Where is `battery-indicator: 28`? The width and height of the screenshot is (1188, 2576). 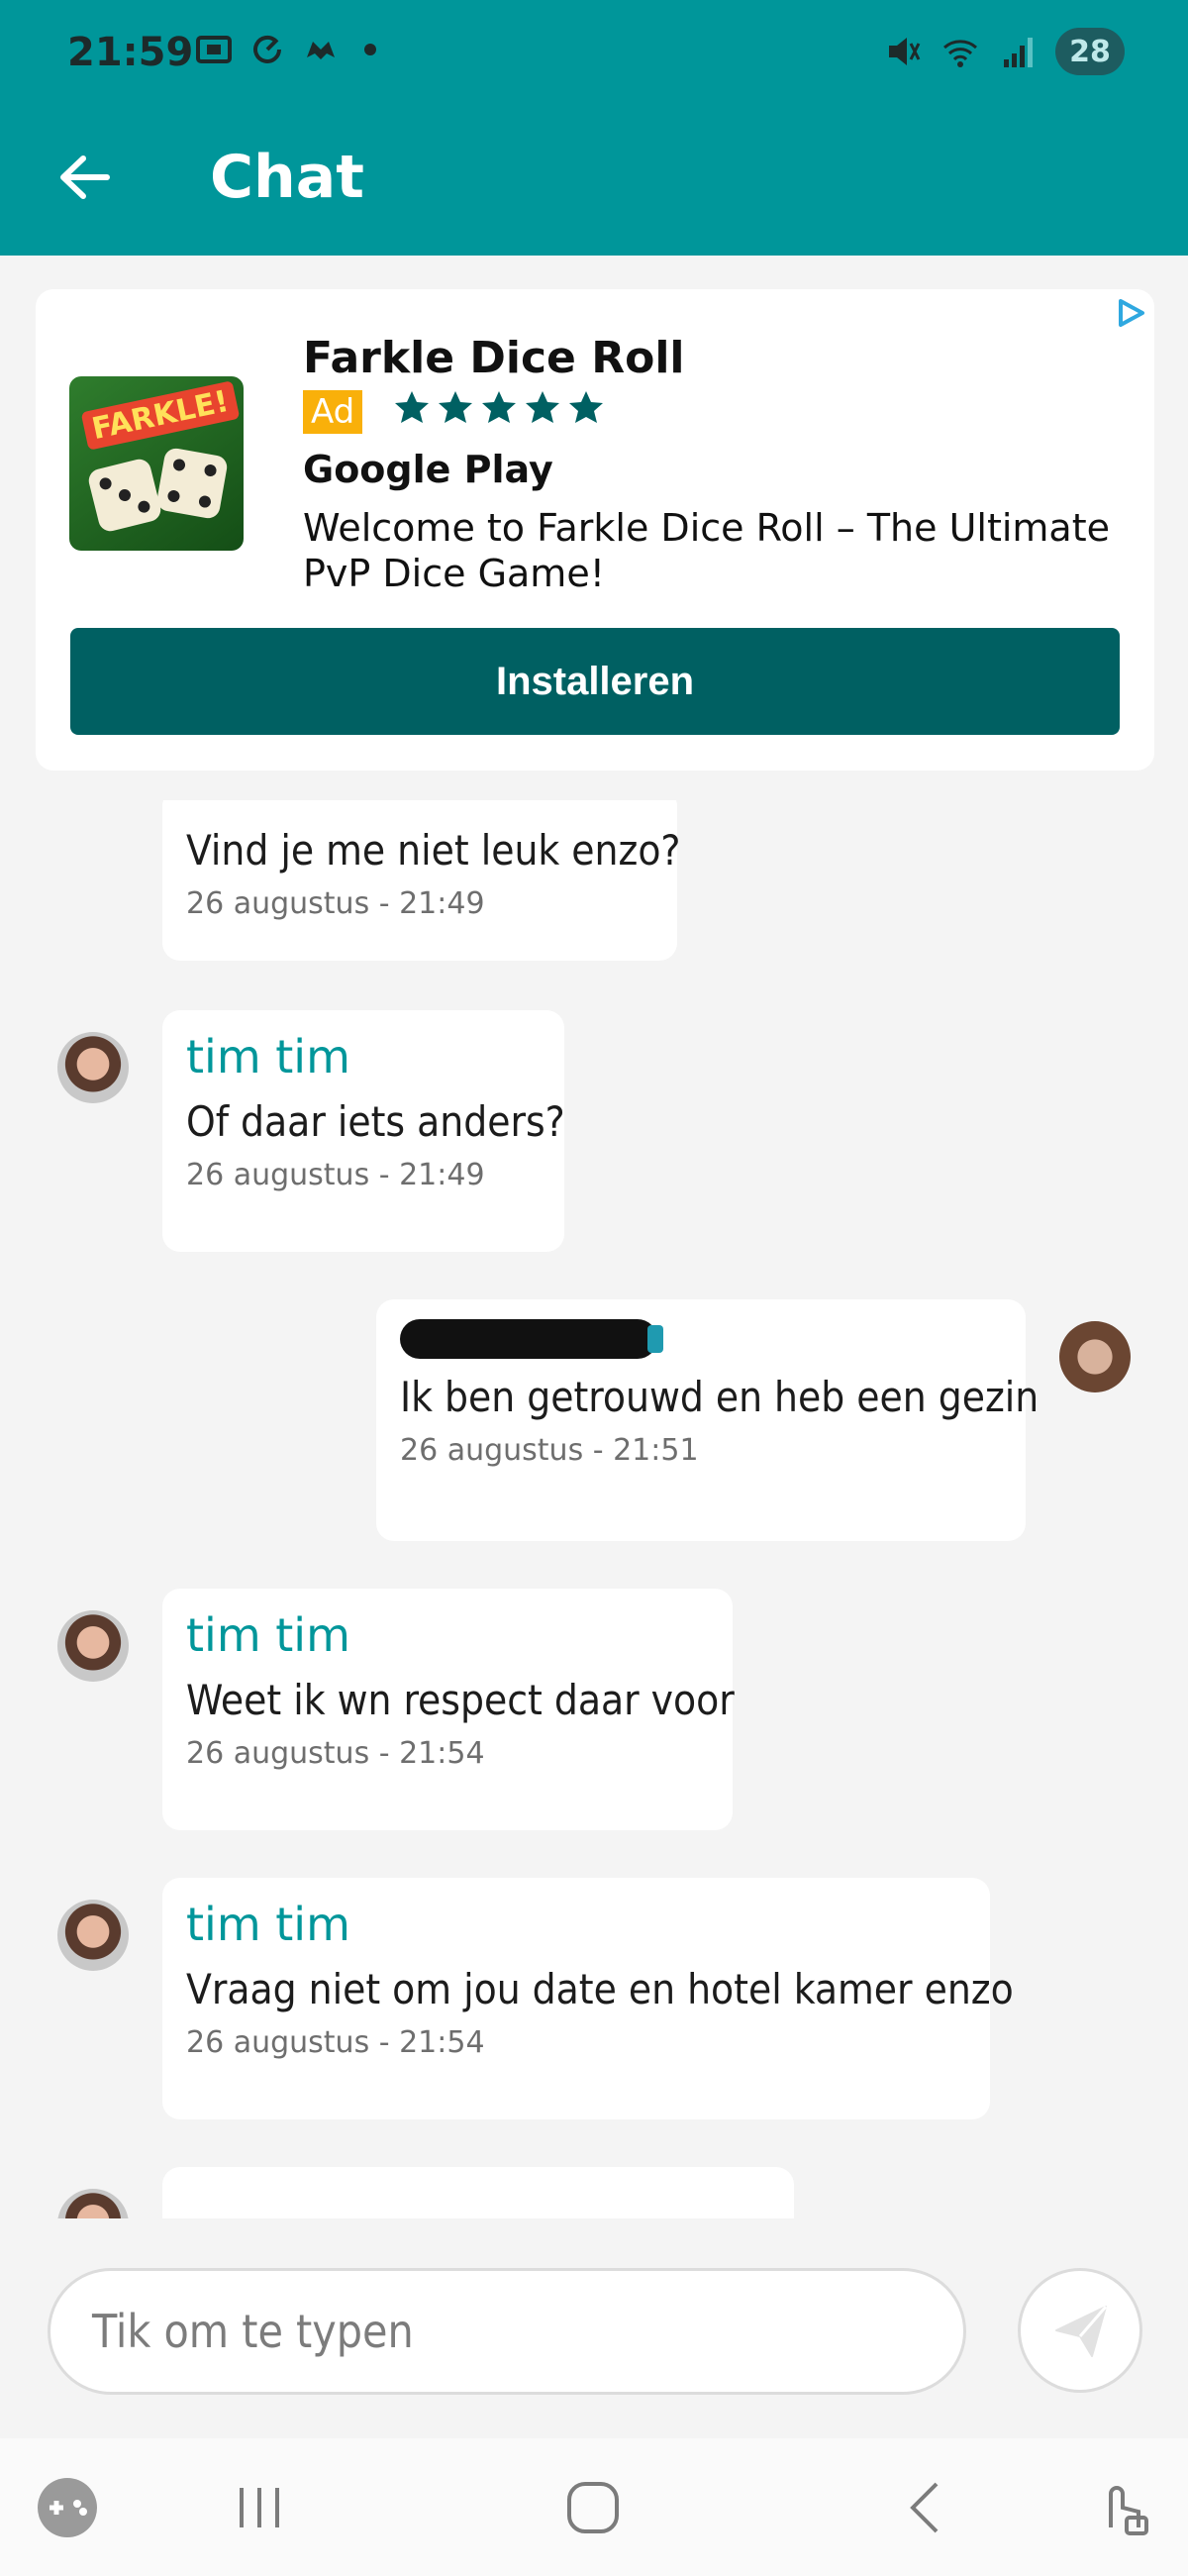 battery-indicator: 28 is located at coordinates (1090, 51).